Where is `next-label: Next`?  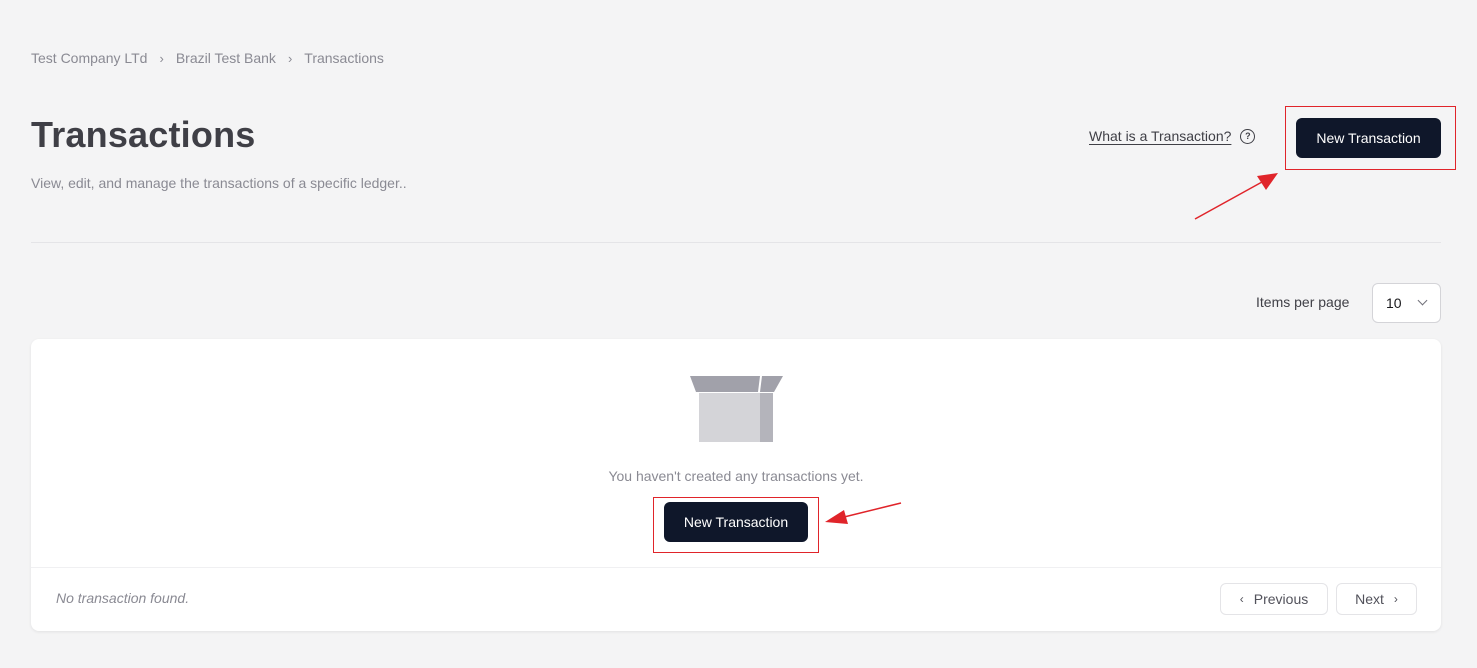 next-label: Next is located at coordinates (1369, 599).